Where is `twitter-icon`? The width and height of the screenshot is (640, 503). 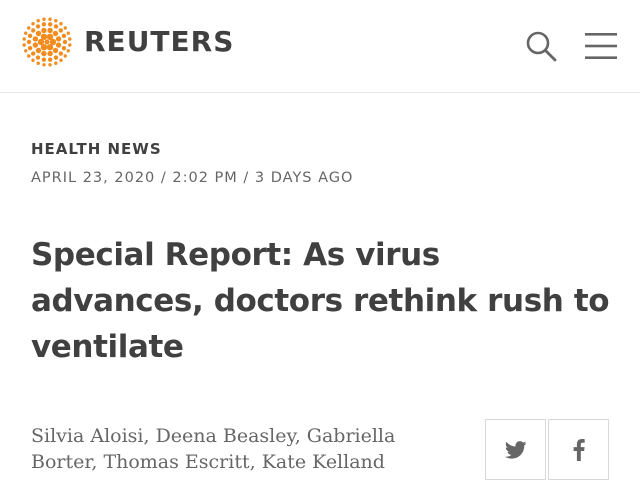
twitter-icon is located at coordinates (515, 449).